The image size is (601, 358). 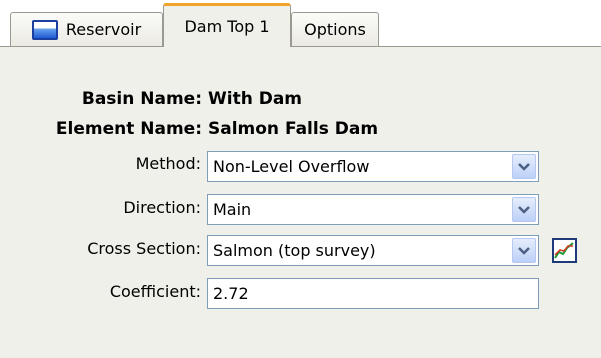 I want to click on basin-name-label: Basin Name:, so click(x=141, y=99).